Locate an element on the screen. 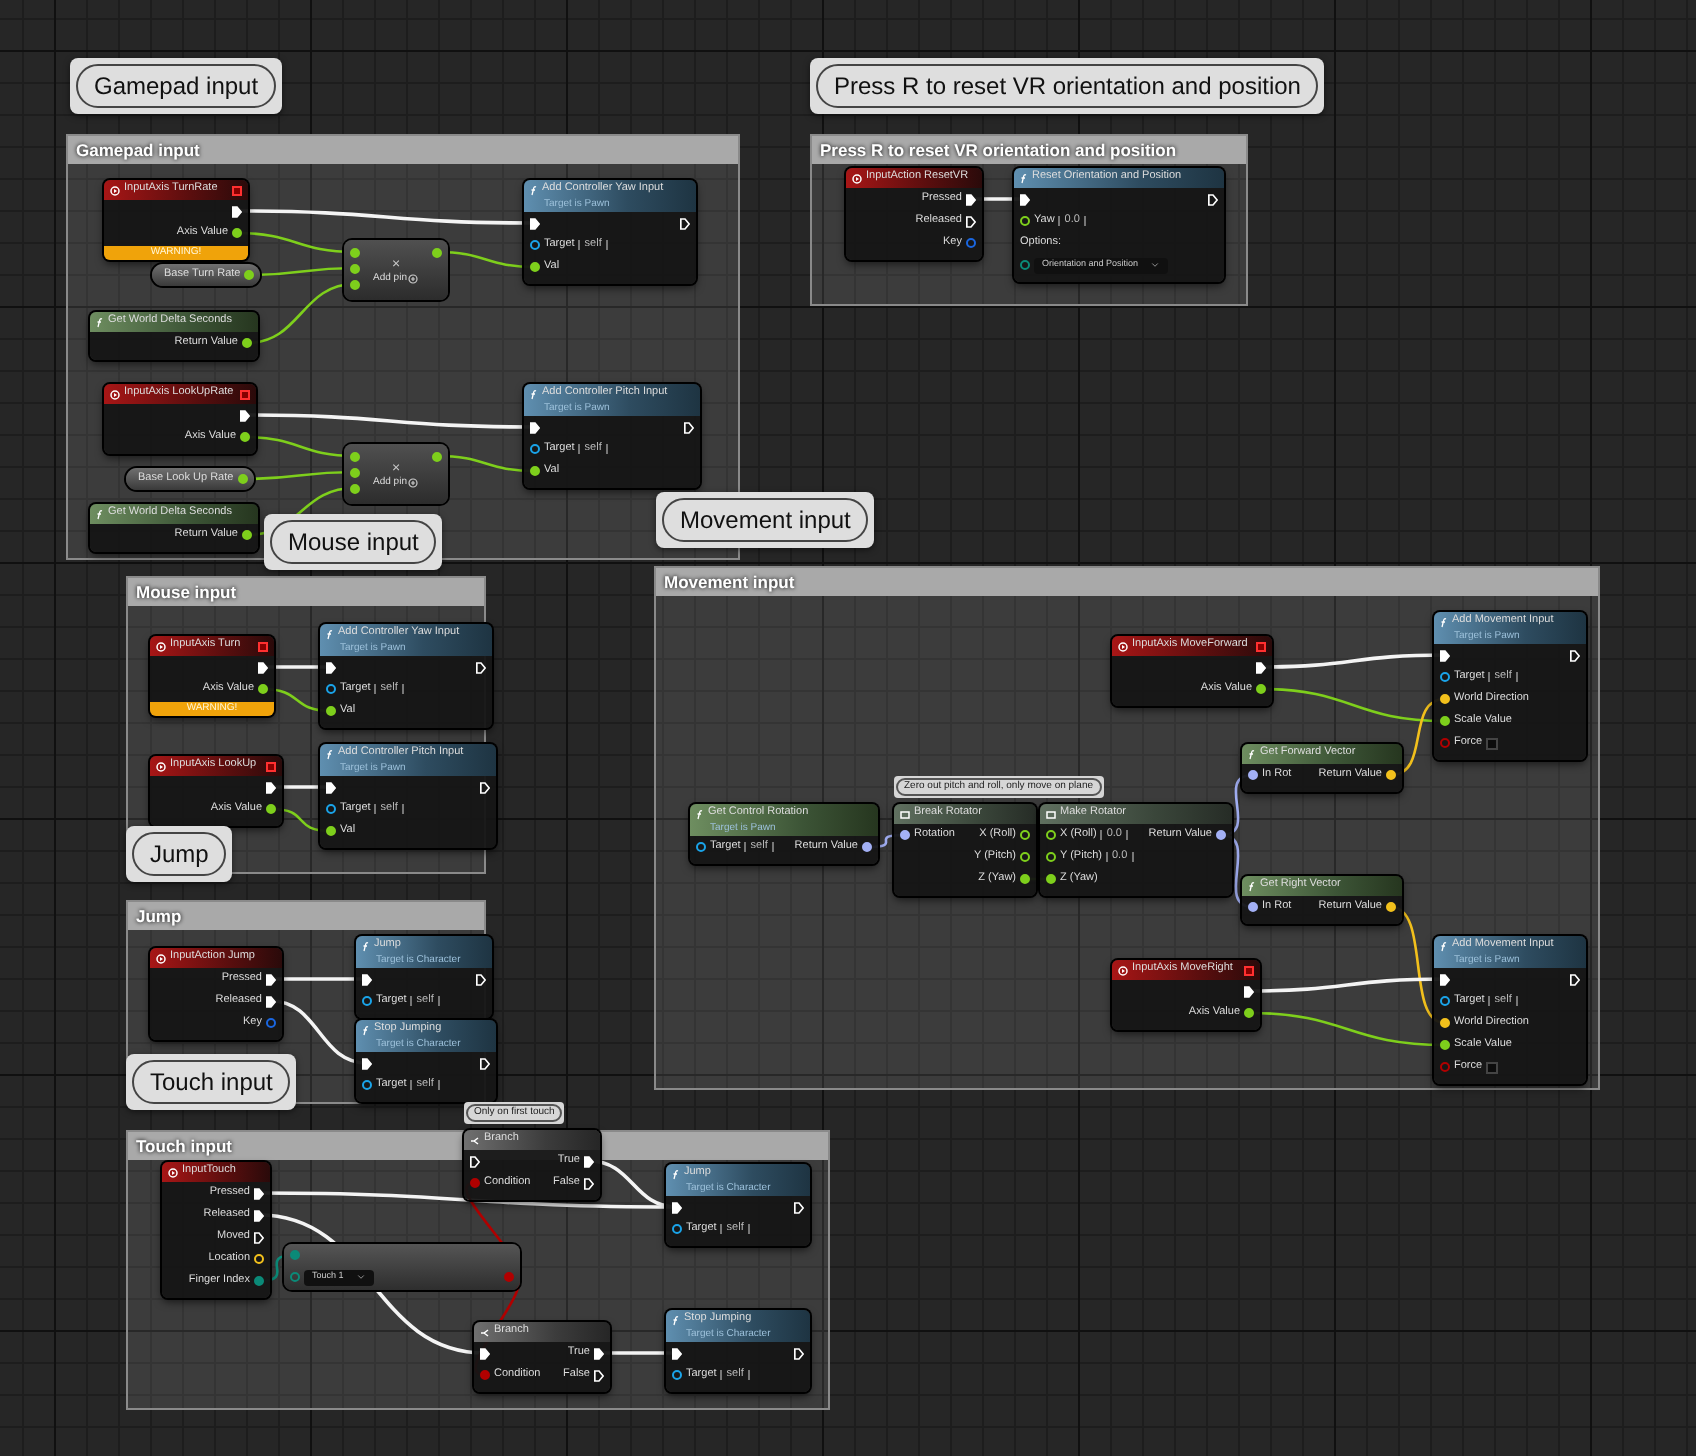 This screenshot has height=1456, width=1696. comment-header: Gamepad input is located at coordinates (403, 150).